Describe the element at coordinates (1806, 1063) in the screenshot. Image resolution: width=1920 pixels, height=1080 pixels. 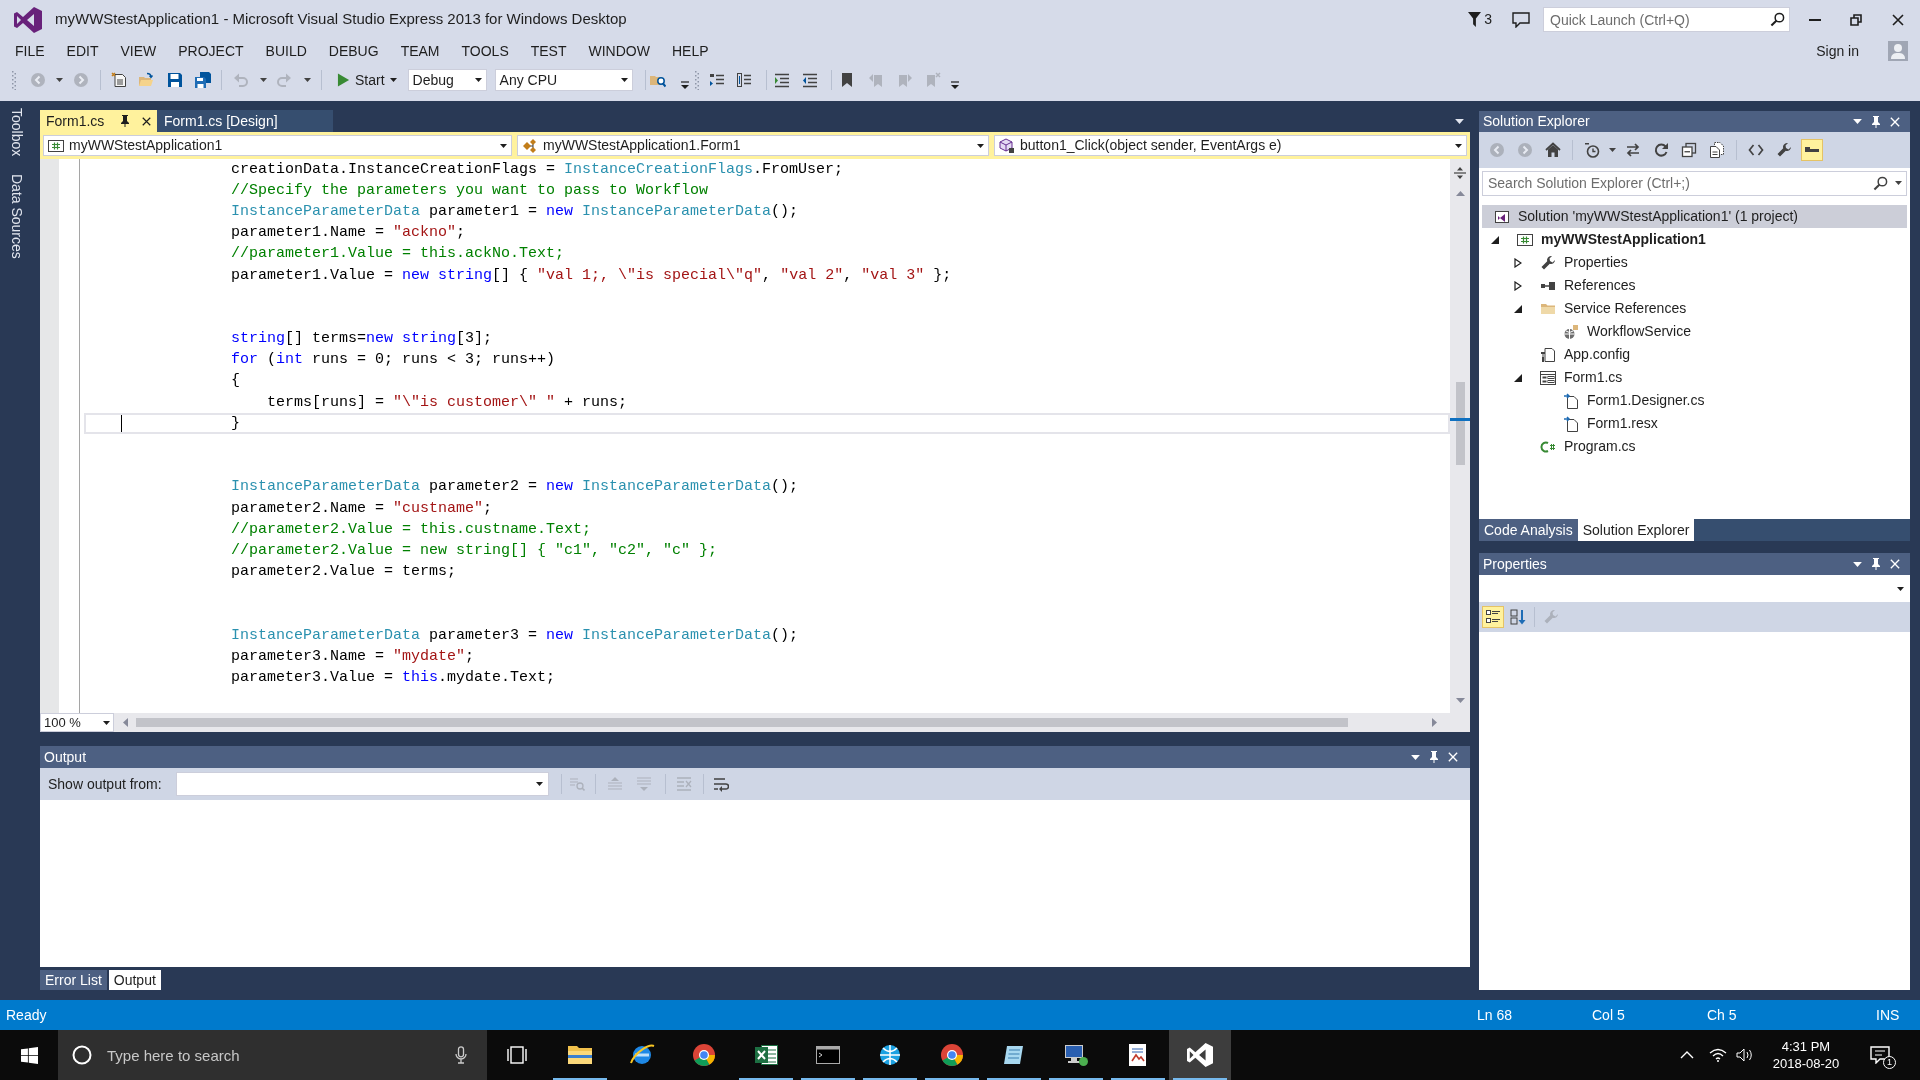
I see `clock-date: 2018-08-20` at that location.